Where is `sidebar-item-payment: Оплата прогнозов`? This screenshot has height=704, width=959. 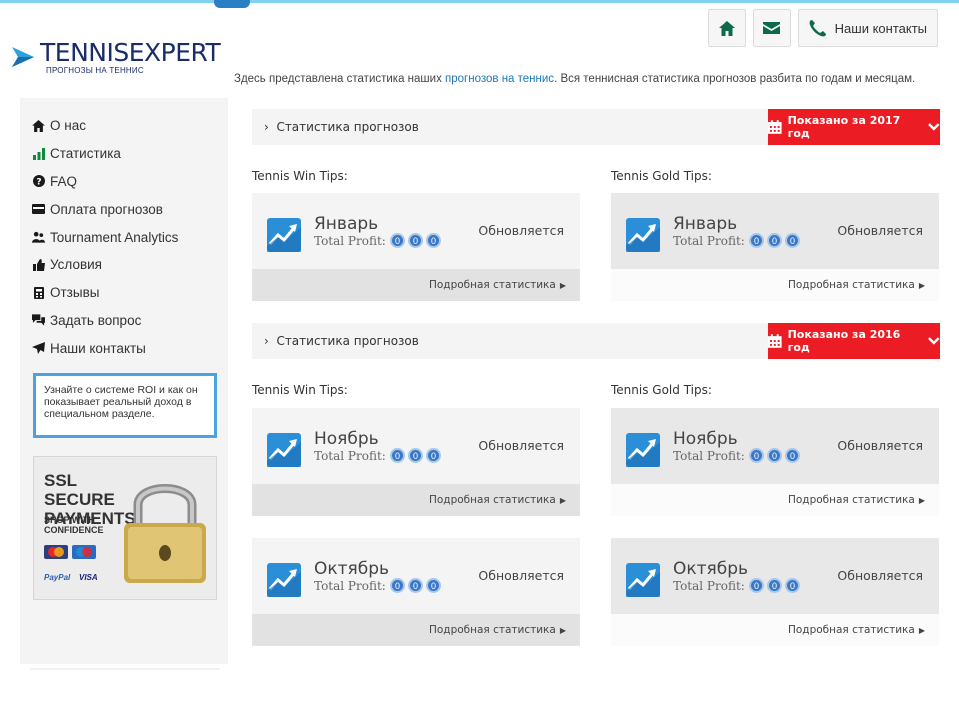
sidebar-item-payment: Оплата прогнозов is located at coordinates (105, 209).